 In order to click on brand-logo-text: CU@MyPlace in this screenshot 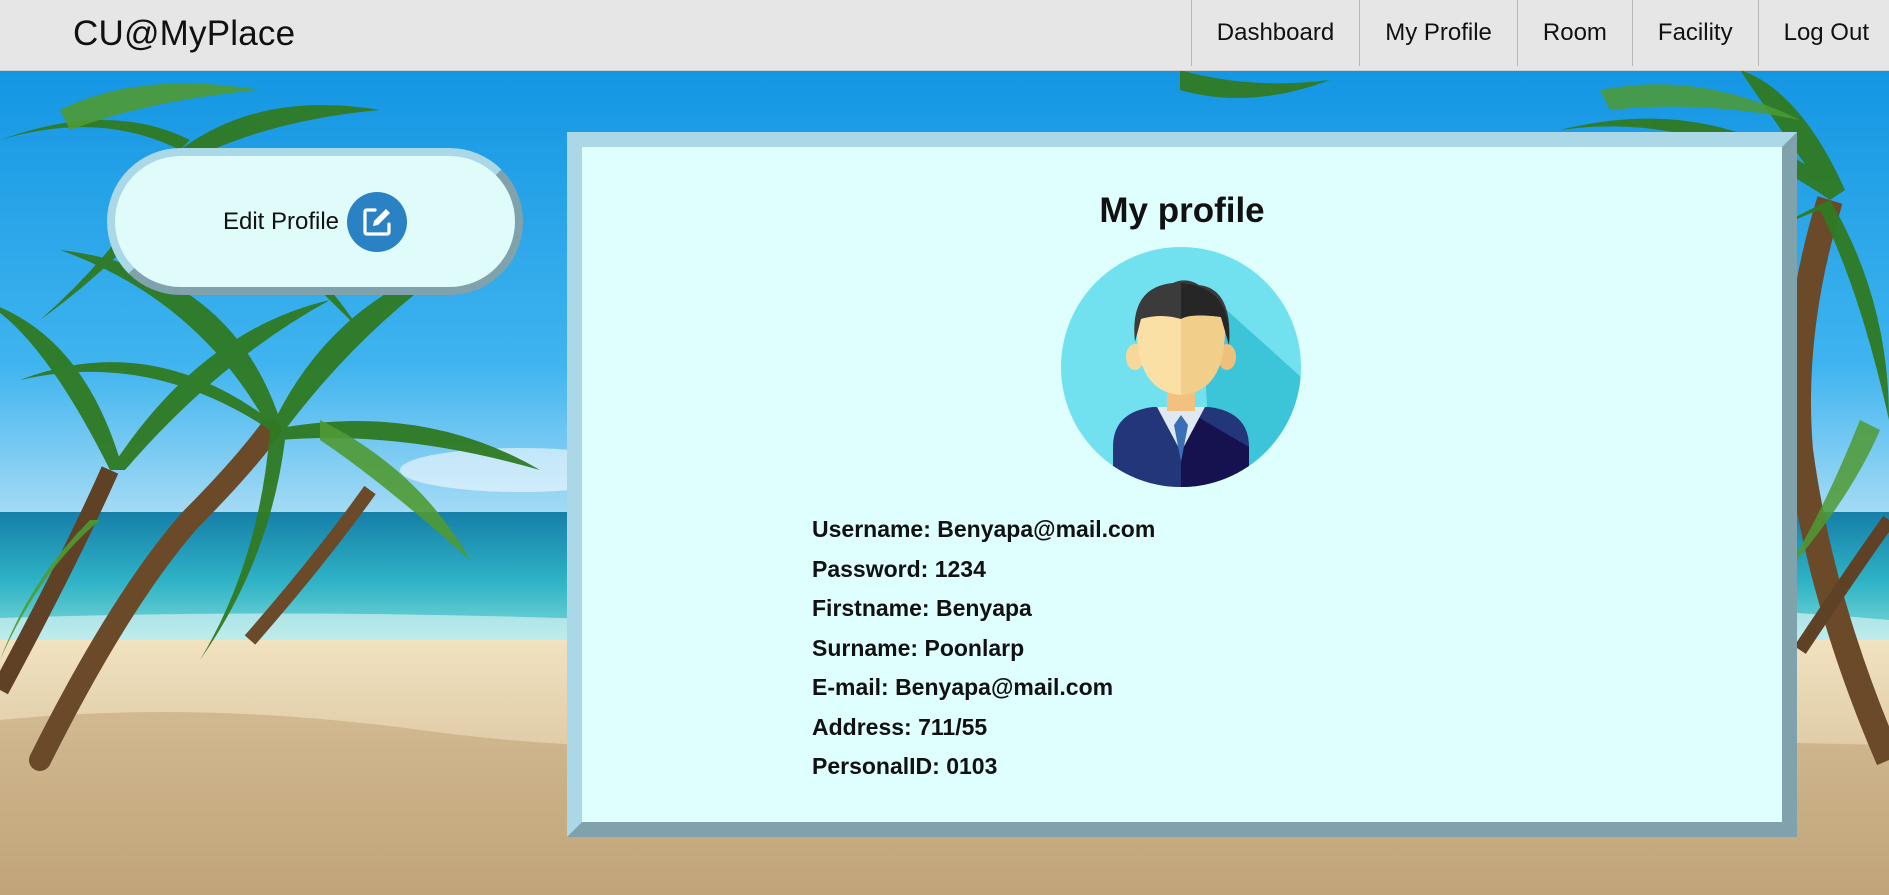, I will do `click(184, 34)`.